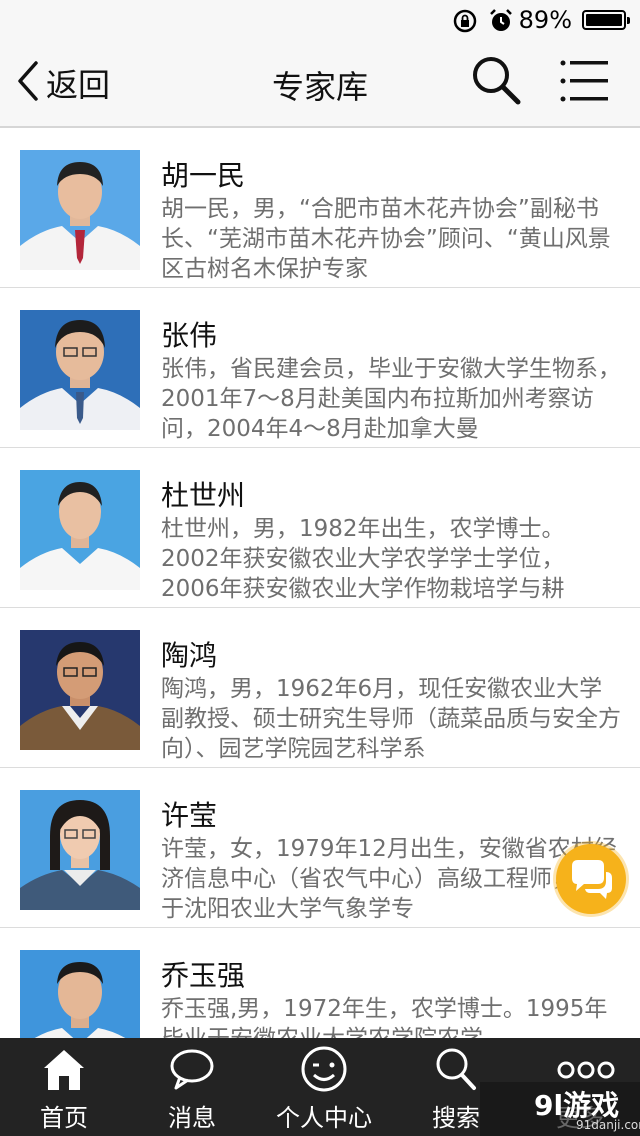  I want to click on expert-name: 张伟, so click(189, 335).